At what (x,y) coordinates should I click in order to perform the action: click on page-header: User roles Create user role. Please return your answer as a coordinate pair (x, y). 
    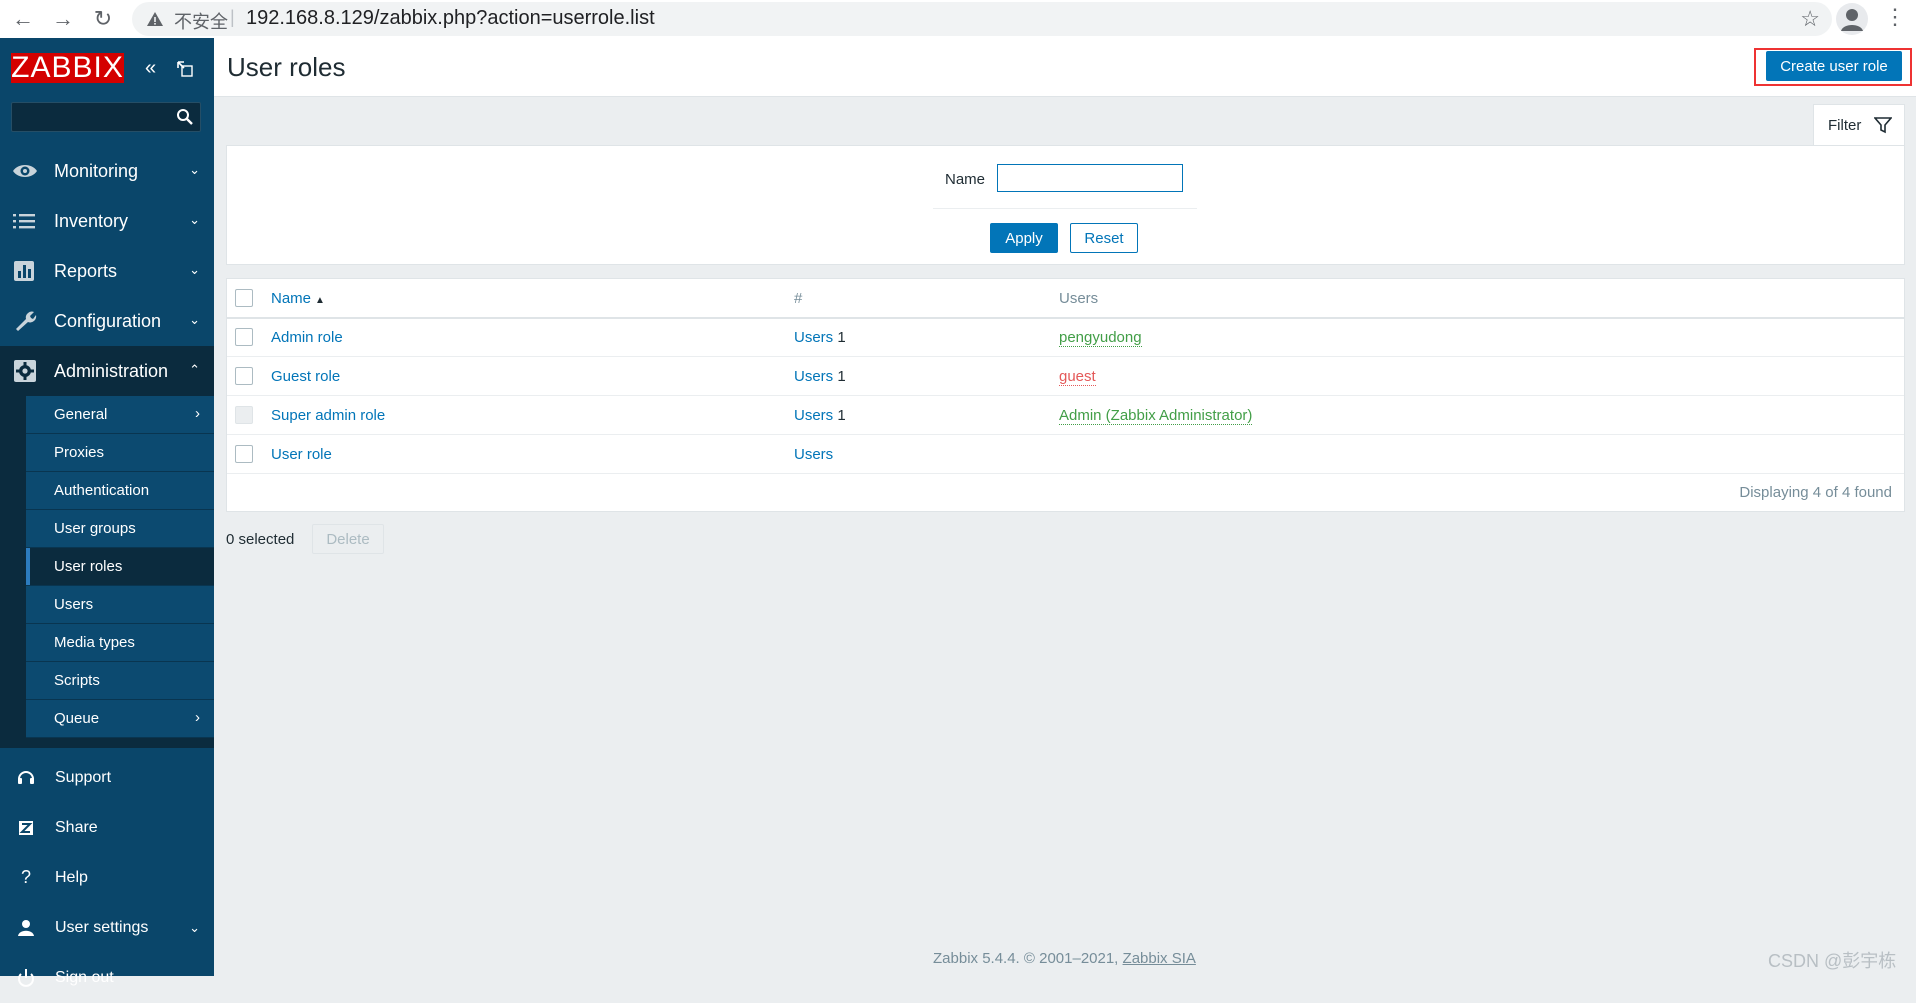
    Looking at the image, I should click on (1065, 67).